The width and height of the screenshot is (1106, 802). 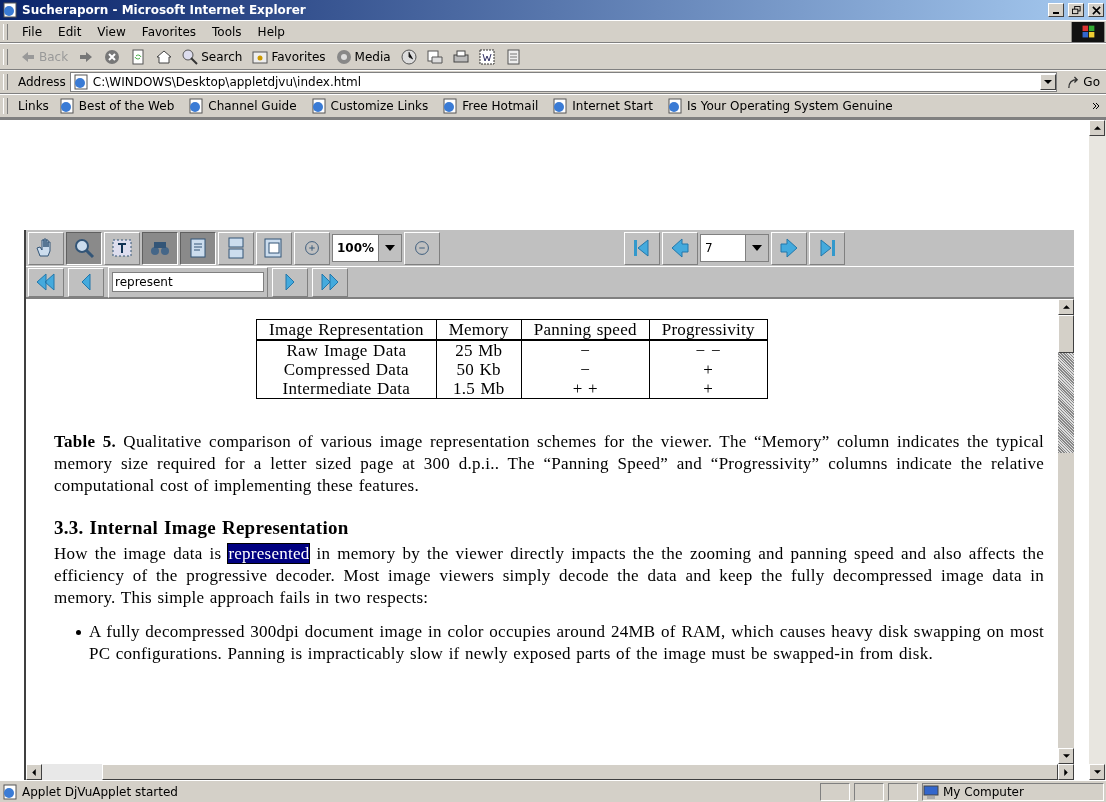 I want to click on close-button, so click(x=1096, y=10).